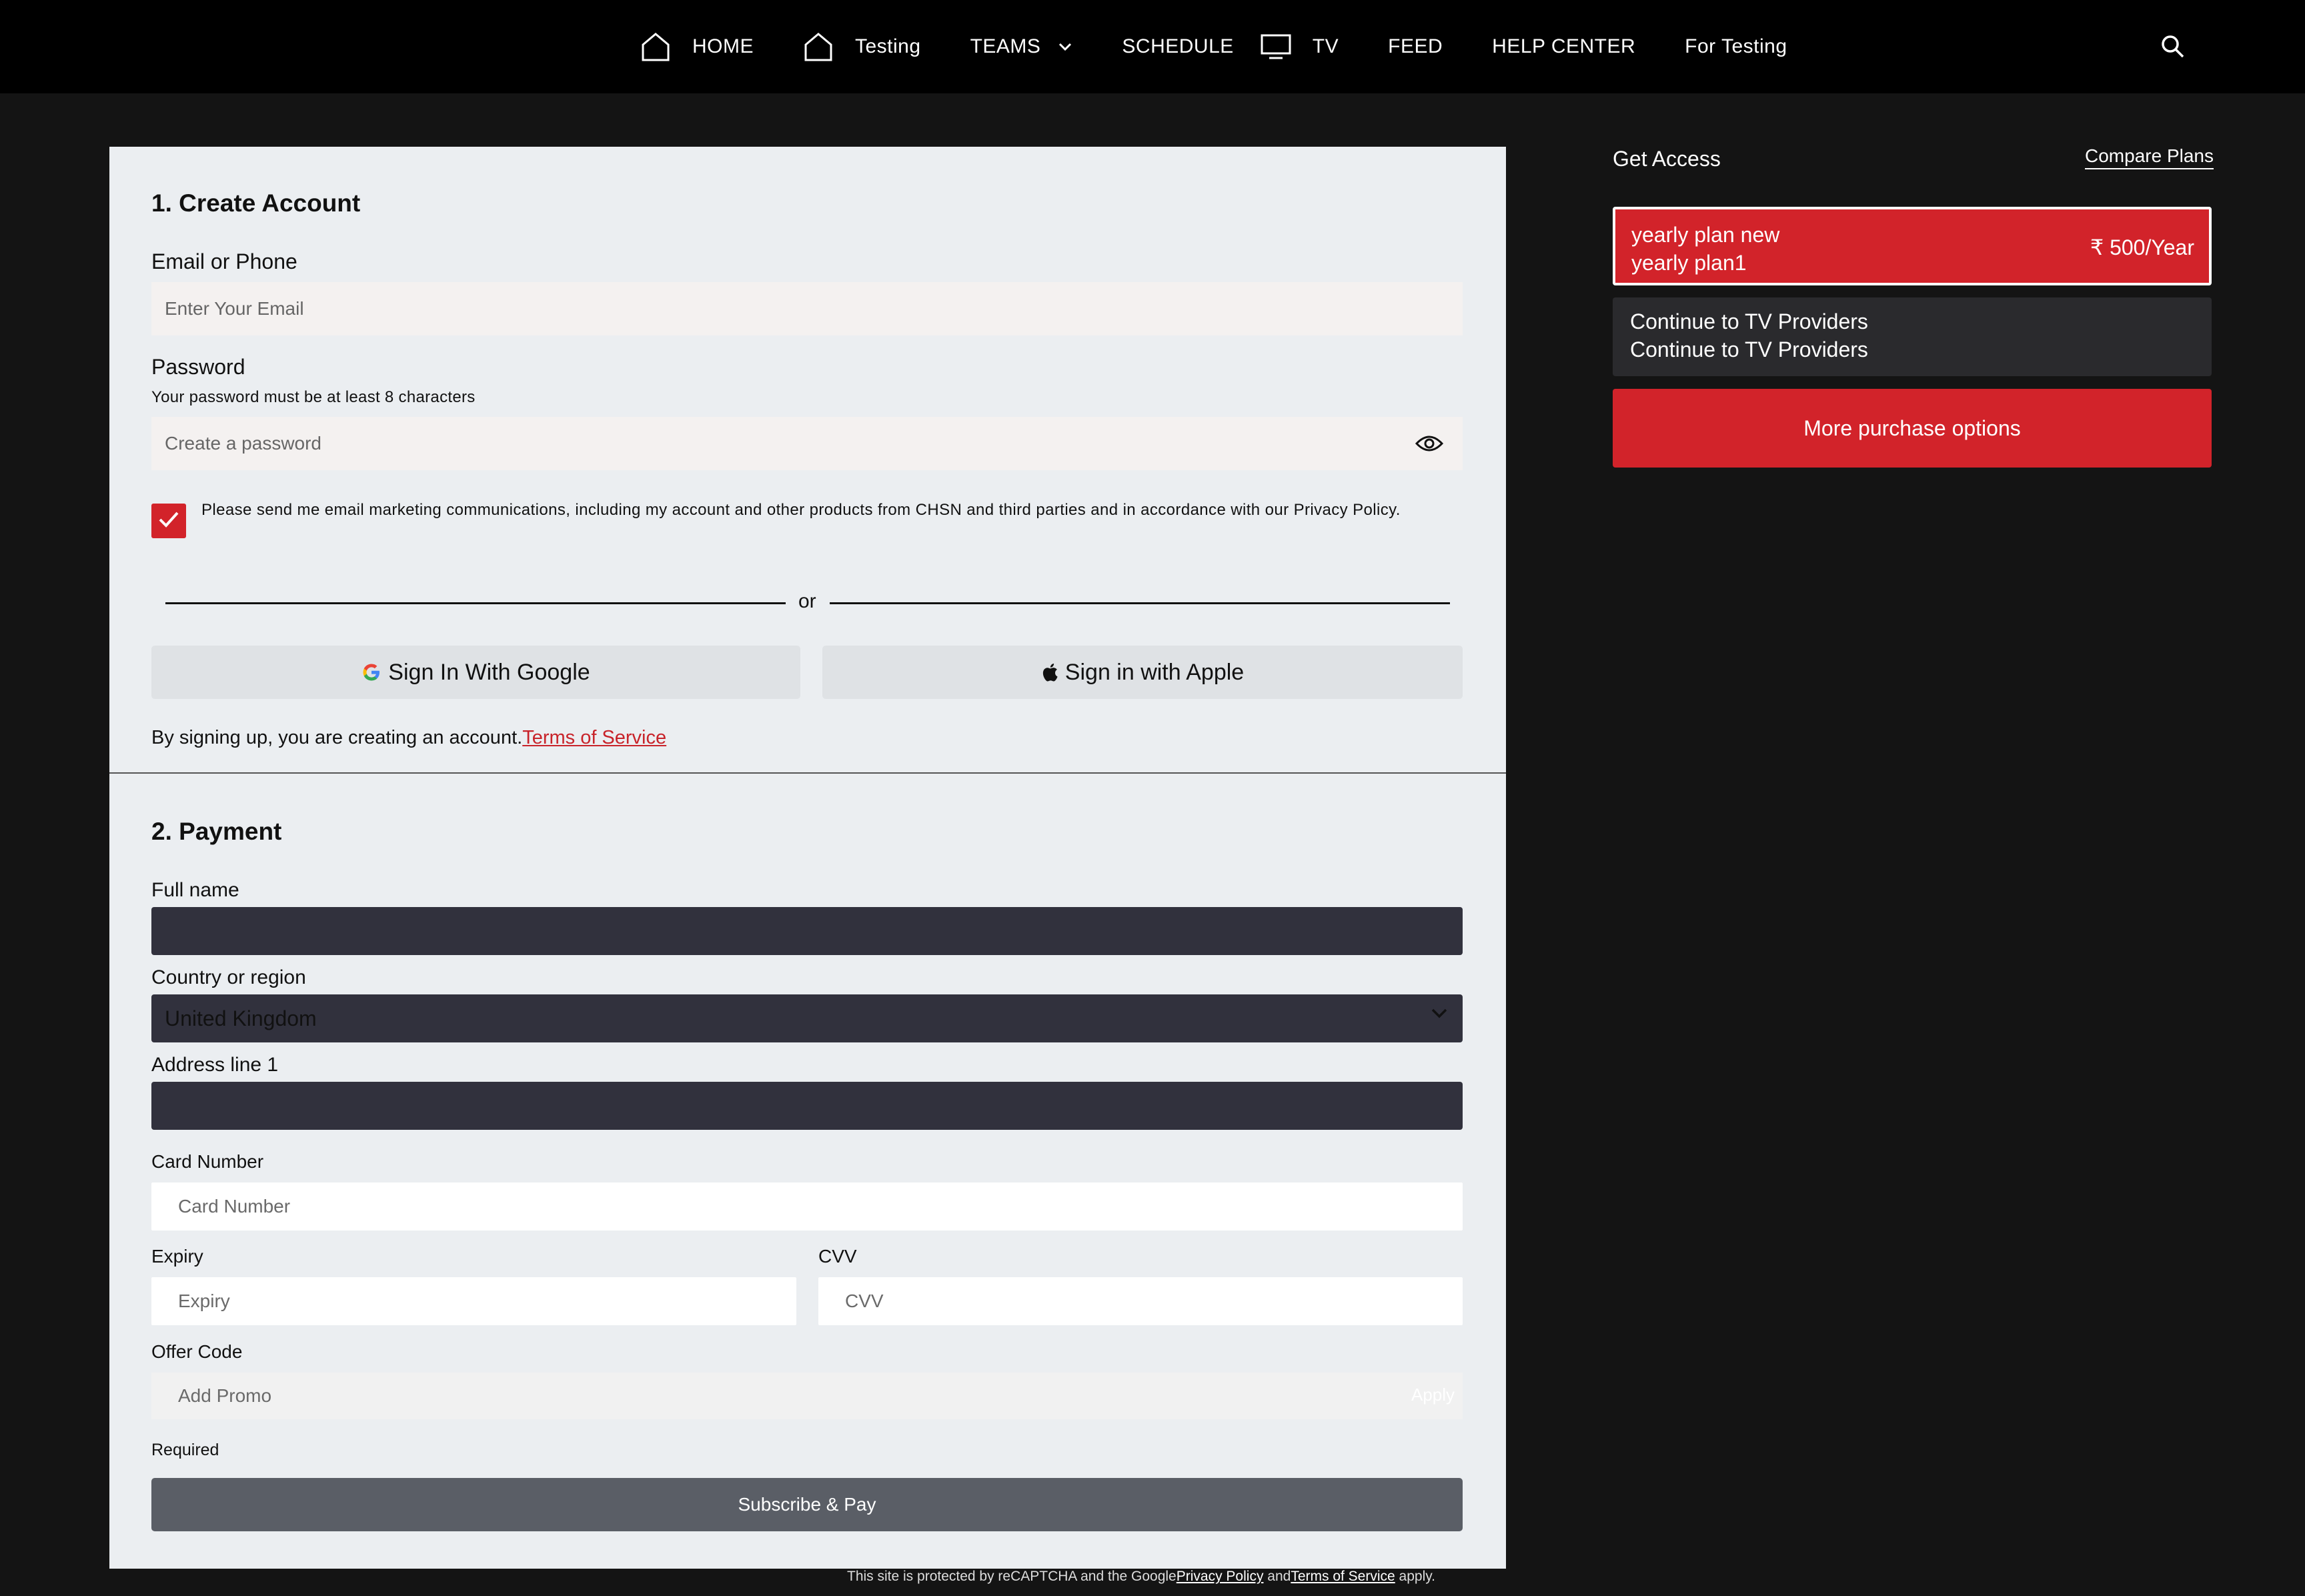  Describe the element at coordinates (177, 1256) in the screenshot. I see `expiry-label: Expiry` at that location.